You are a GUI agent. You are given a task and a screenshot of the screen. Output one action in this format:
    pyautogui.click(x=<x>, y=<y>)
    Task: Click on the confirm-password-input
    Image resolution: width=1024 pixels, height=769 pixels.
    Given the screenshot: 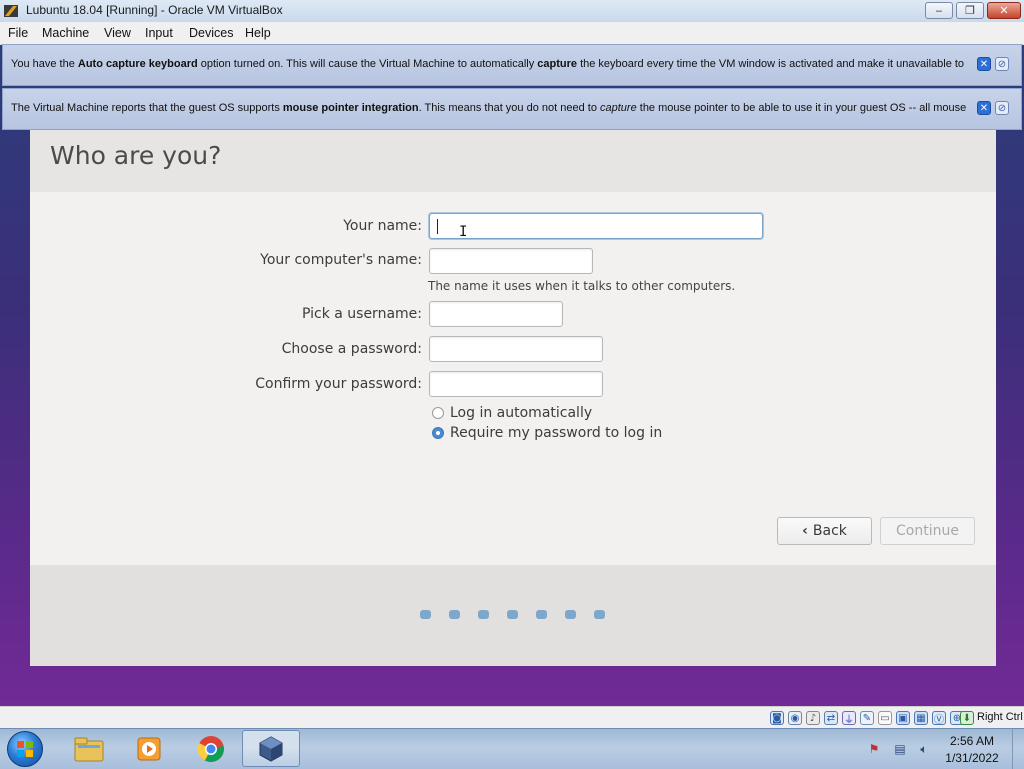 What is the action you would take?
    pyautogui.click(x=516, y=384)
    